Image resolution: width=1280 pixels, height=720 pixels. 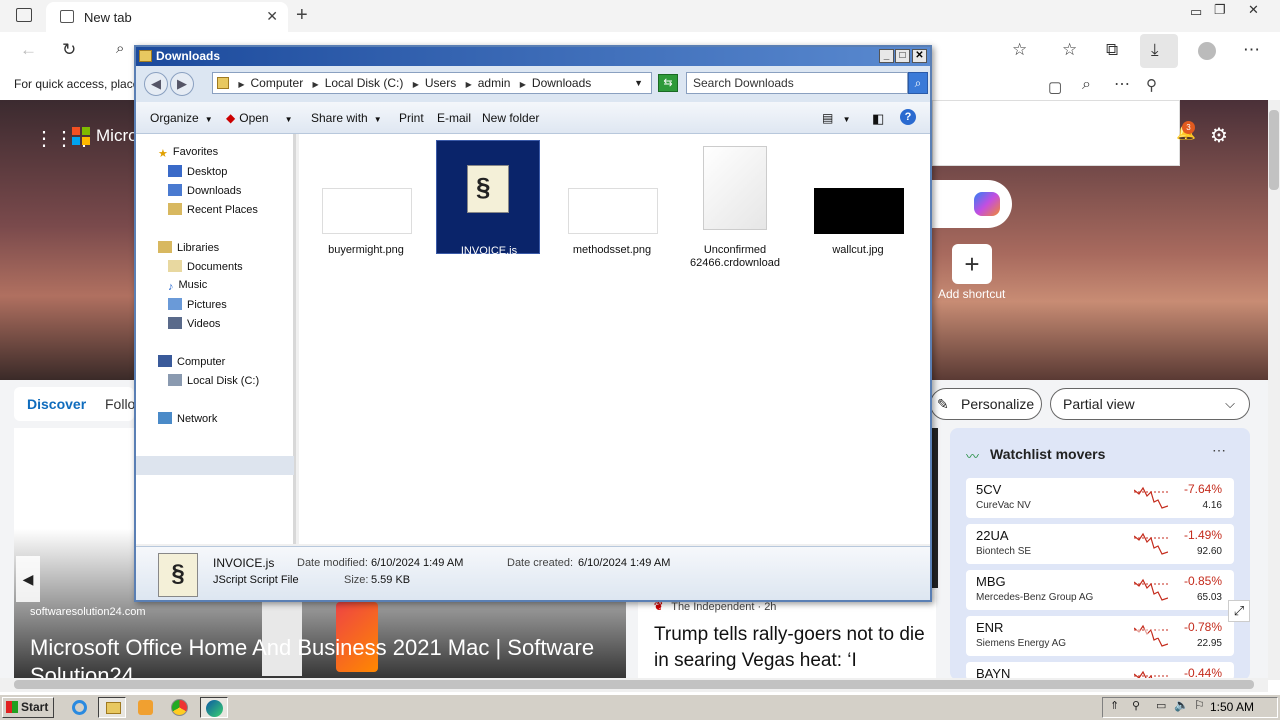 I want to click on downloads-more-icon: ⋯, so click(x=1122, y=84).